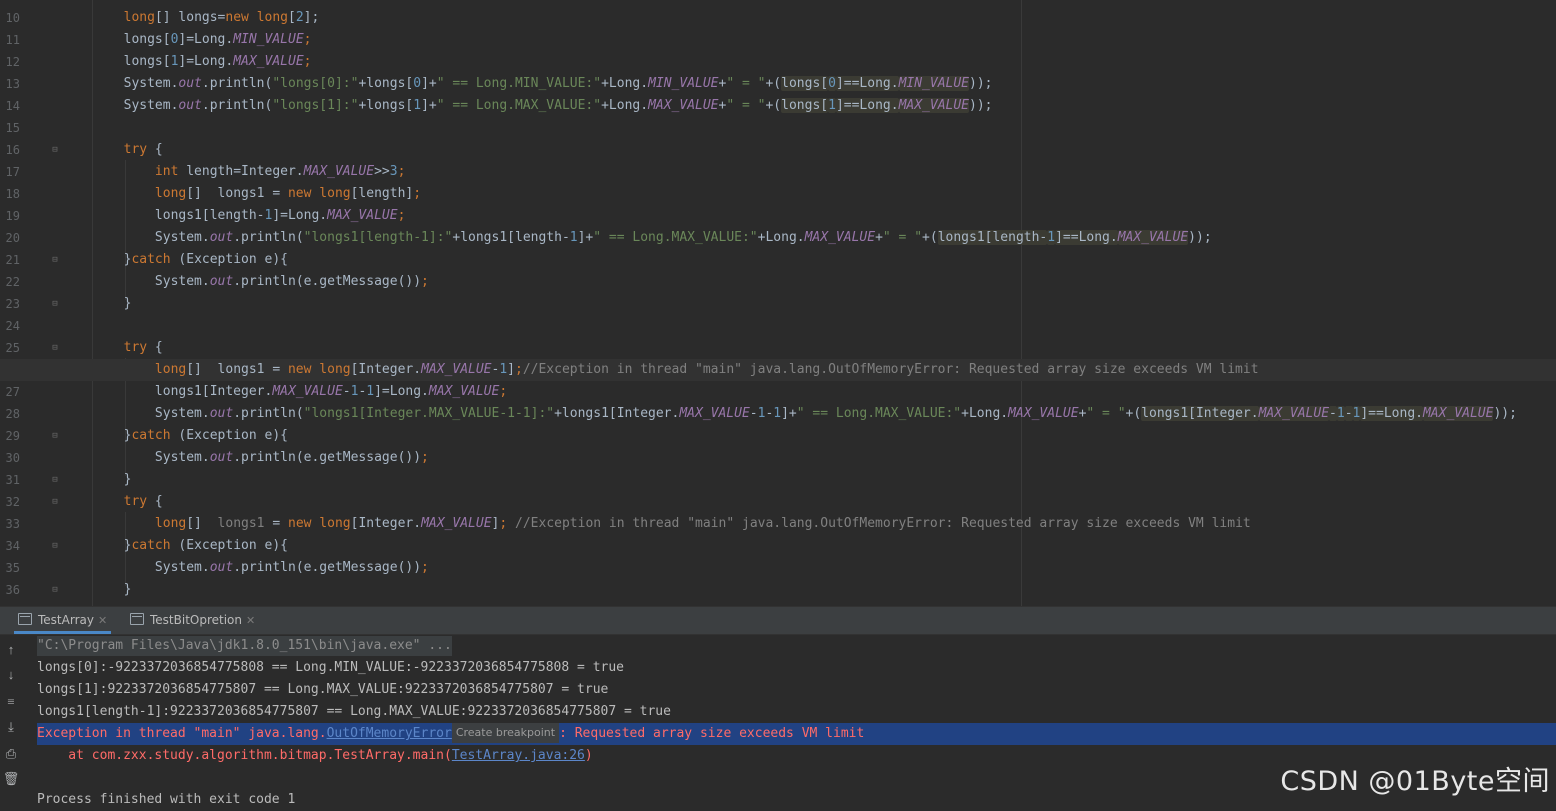 The width and height of the screenshot is (1556, 811). I want to click on code-token: ;, so click(401, 171).